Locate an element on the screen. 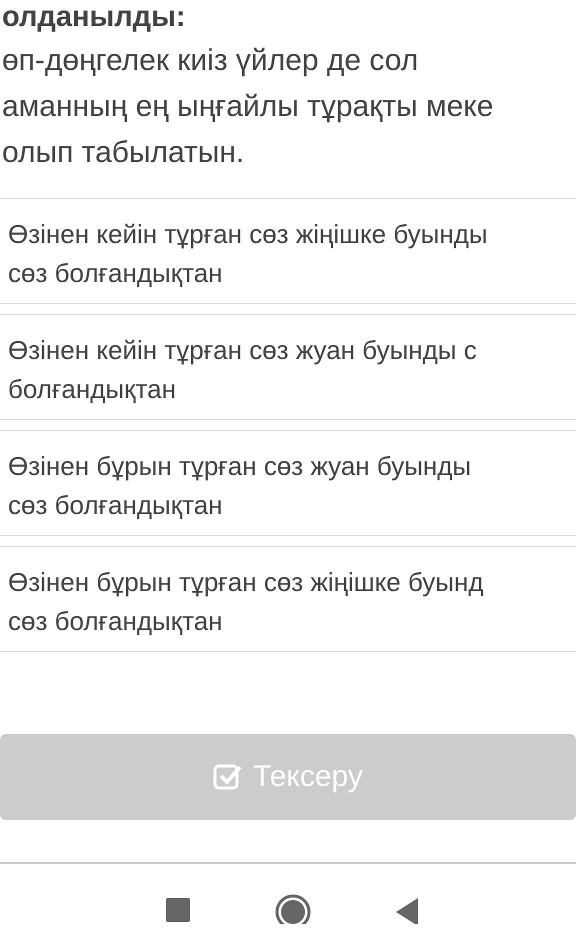  answer-option: Өзінен бұрын тұрған сөз жіңішке буынд сөз болғандықтан is located at coordinates (288, 599).